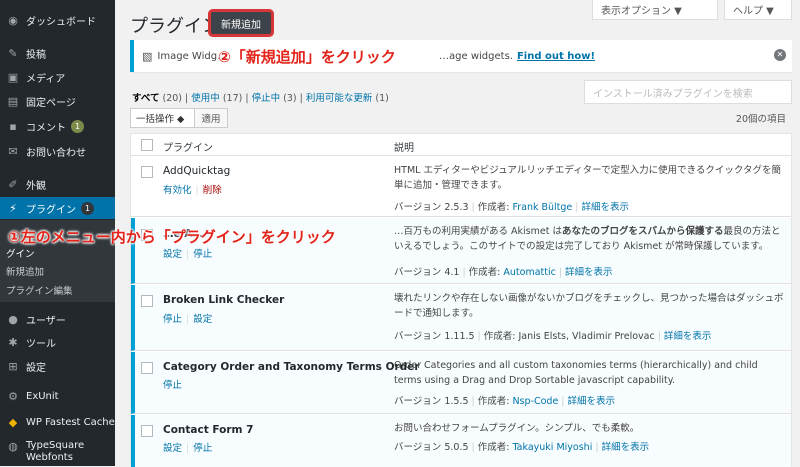  I want to click on filter-all: すべて, so click(145, 98).